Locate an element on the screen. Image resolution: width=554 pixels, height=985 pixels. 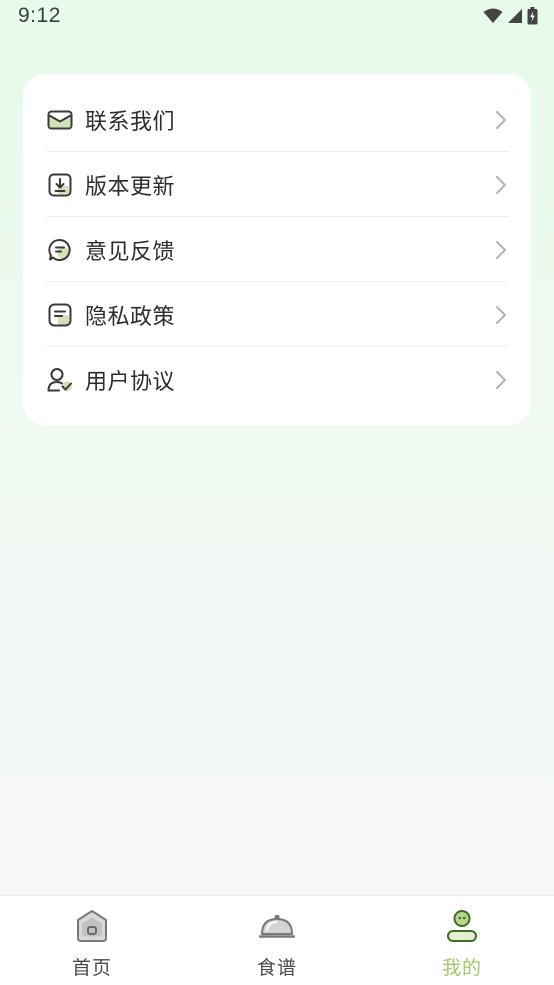
feedback-chat-icon is located at coordinates (60, 250).